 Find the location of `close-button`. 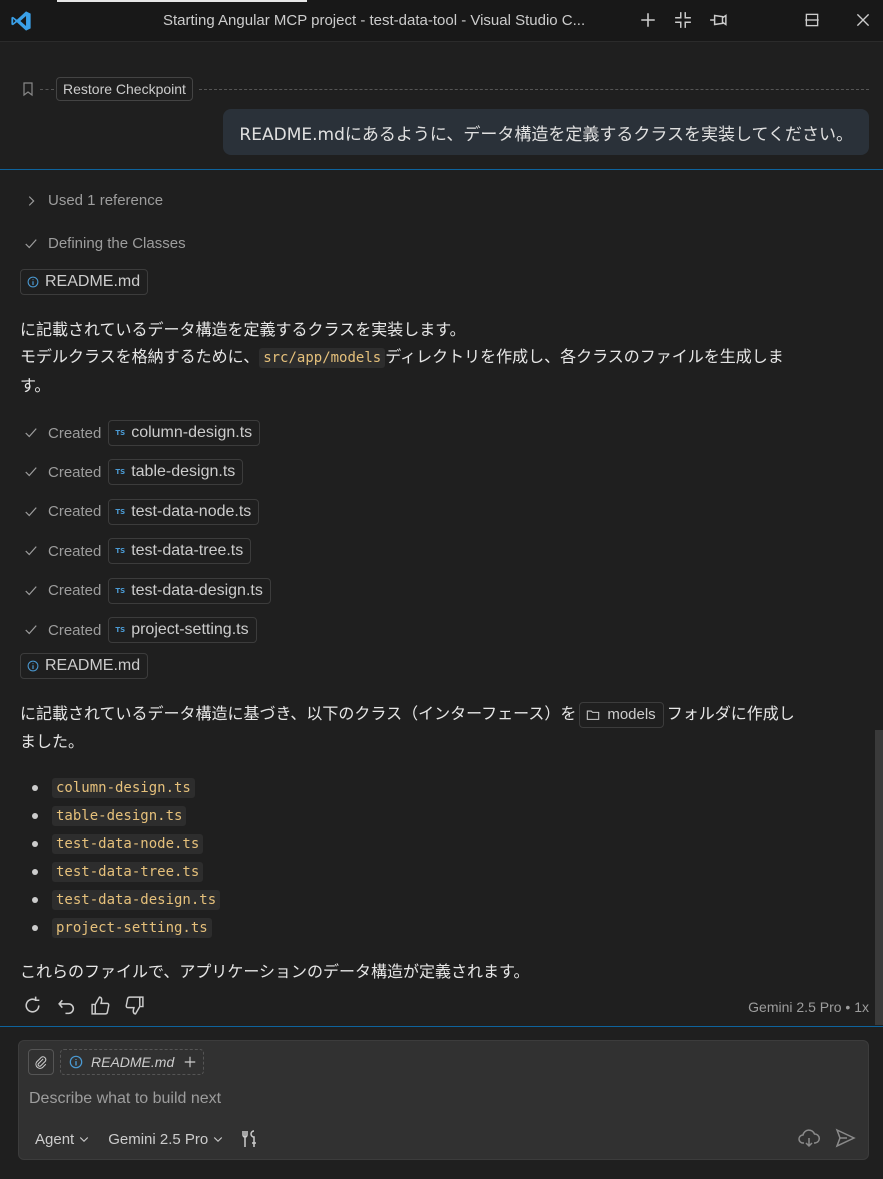

close-button is located at coordinates (863, 20).